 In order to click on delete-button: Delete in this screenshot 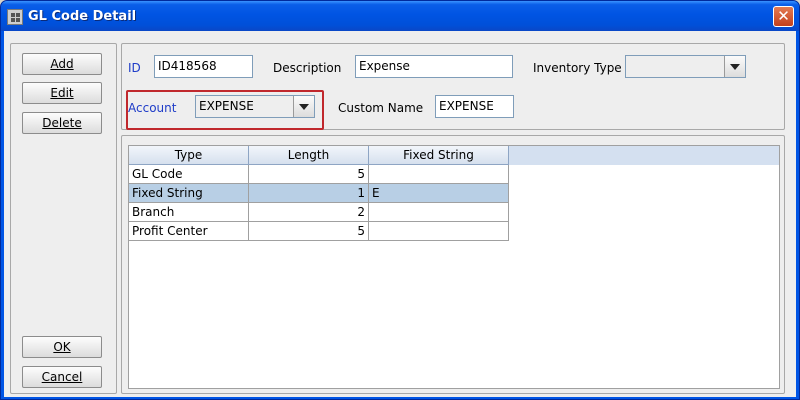, I will do `click(62, 123)`.